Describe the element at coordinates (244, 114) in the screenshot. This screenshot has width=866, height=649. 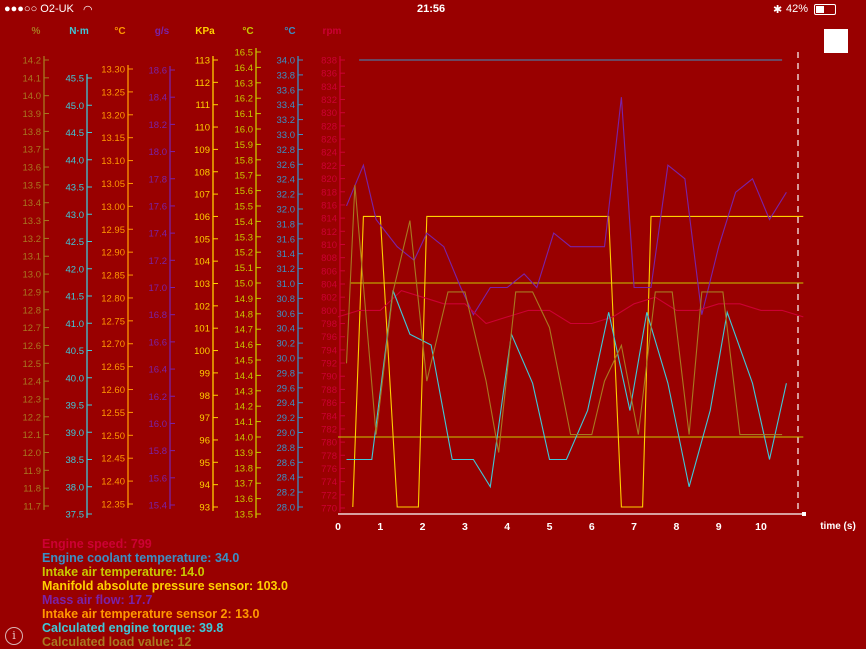
I see `axis-tick-label: 16.1` at that location.